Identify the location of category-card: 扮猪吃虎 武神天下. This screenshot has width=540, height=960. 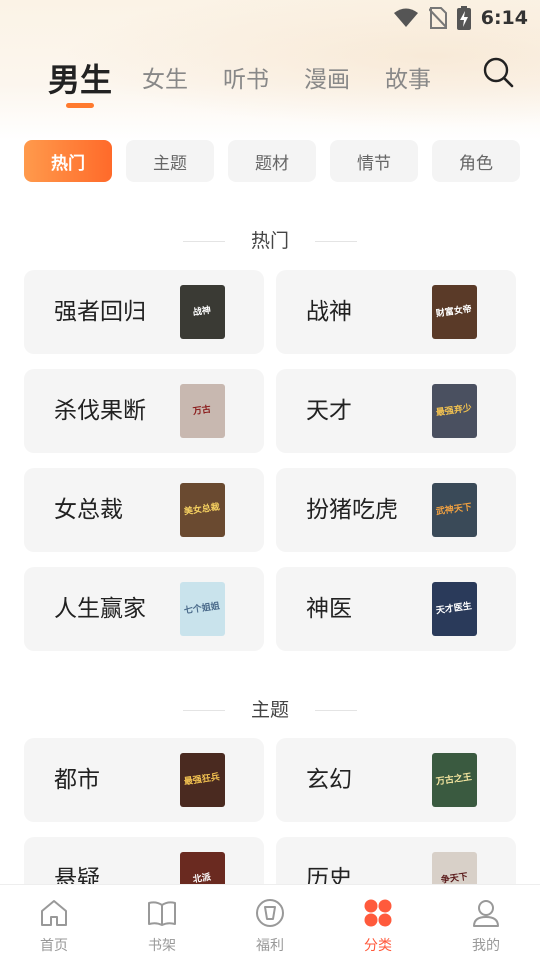
(396, 510).